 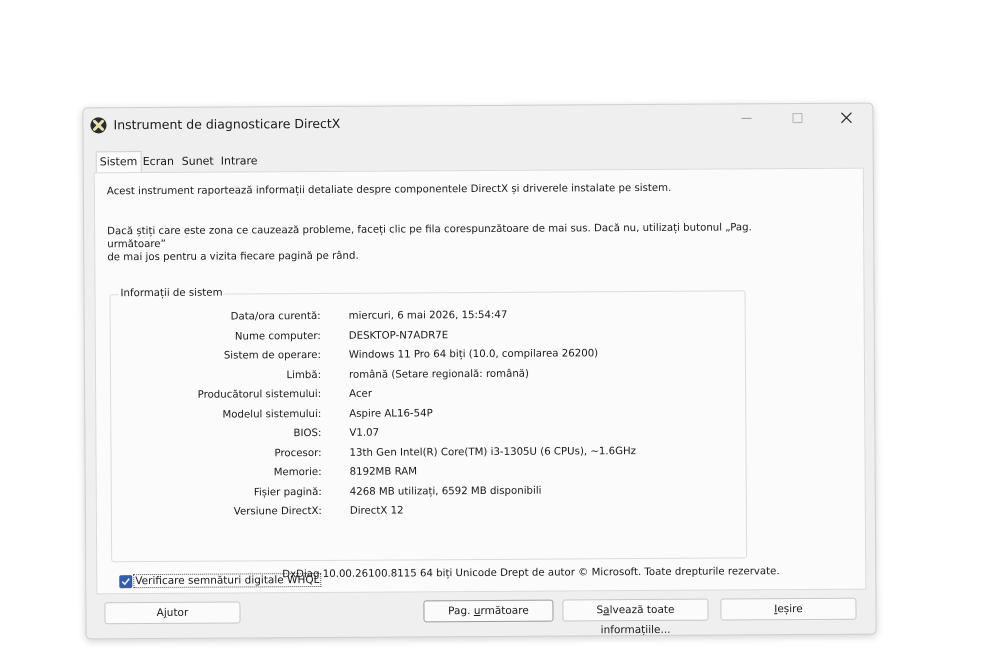 What do you see at coordinates (158, 162) in the screenshot?
I see `tab-ecran: Ecran` at bounding box center [158, 162].